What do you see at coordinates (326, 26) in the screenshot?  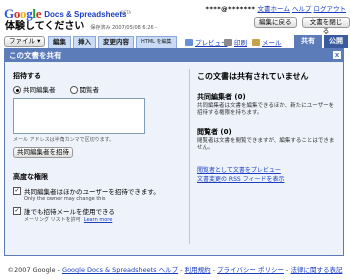 I see `close-document-button: 文書を閉じる` at bounding box center [326, 26].